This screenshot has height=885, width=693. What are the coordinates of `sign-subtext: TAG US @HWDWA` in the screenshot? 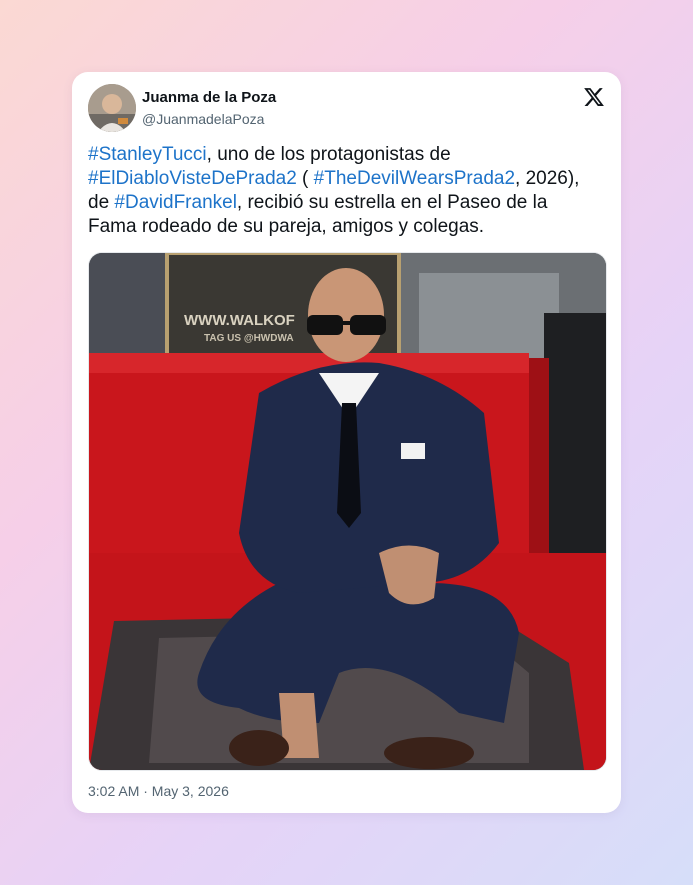 It's located at (249, 338).